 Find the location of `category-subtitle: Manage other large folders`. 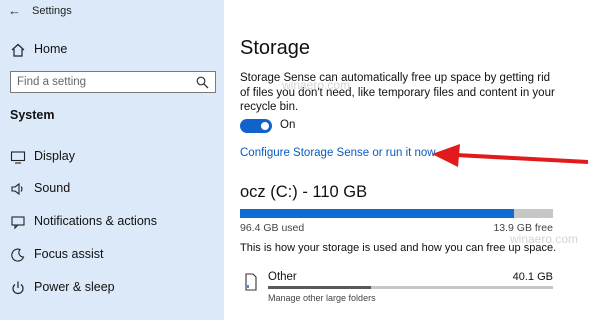

category-subtitle: Manage other large folders is located at coordinates (322, 298).